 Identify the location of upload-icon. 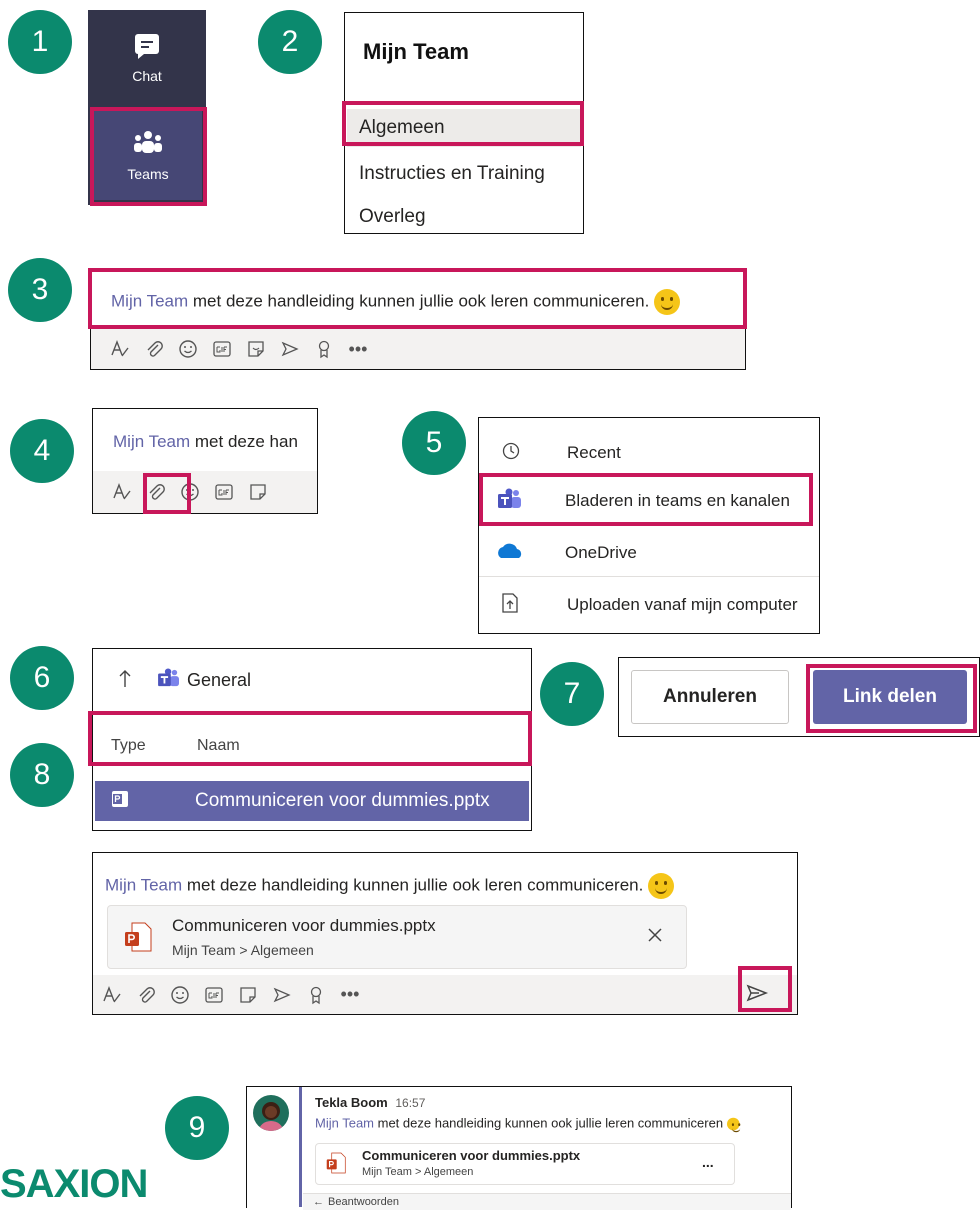
(521, 605).